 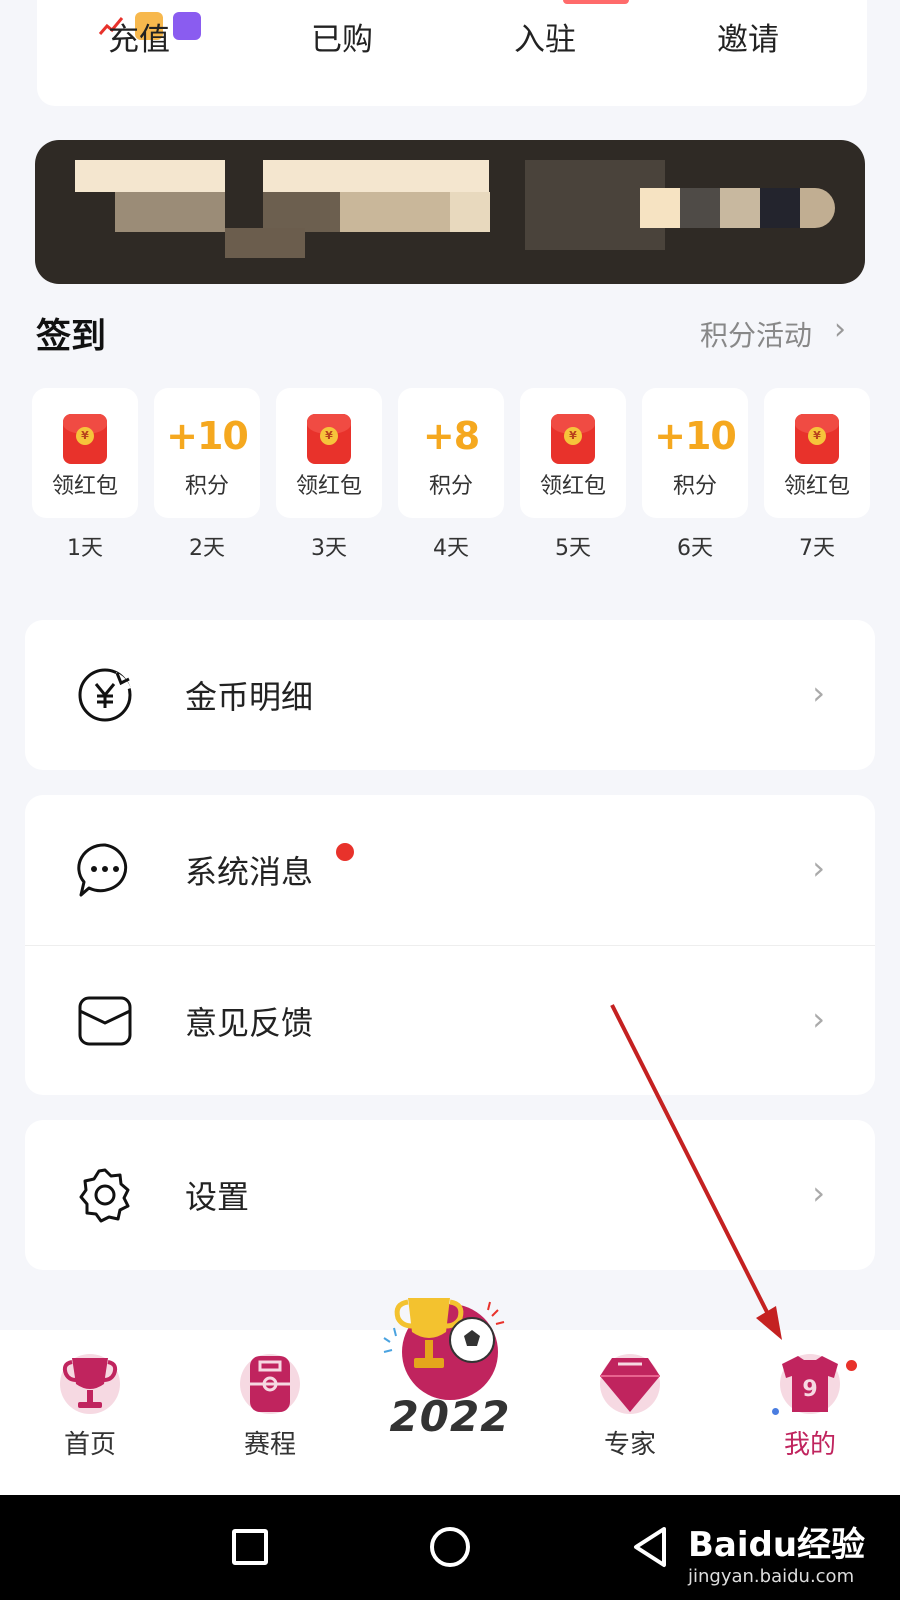 What do you see at coordinates (444, 1349) in the screenshot?
I see `world-cup-trophy-icon` at bounding box center [444, 1349].